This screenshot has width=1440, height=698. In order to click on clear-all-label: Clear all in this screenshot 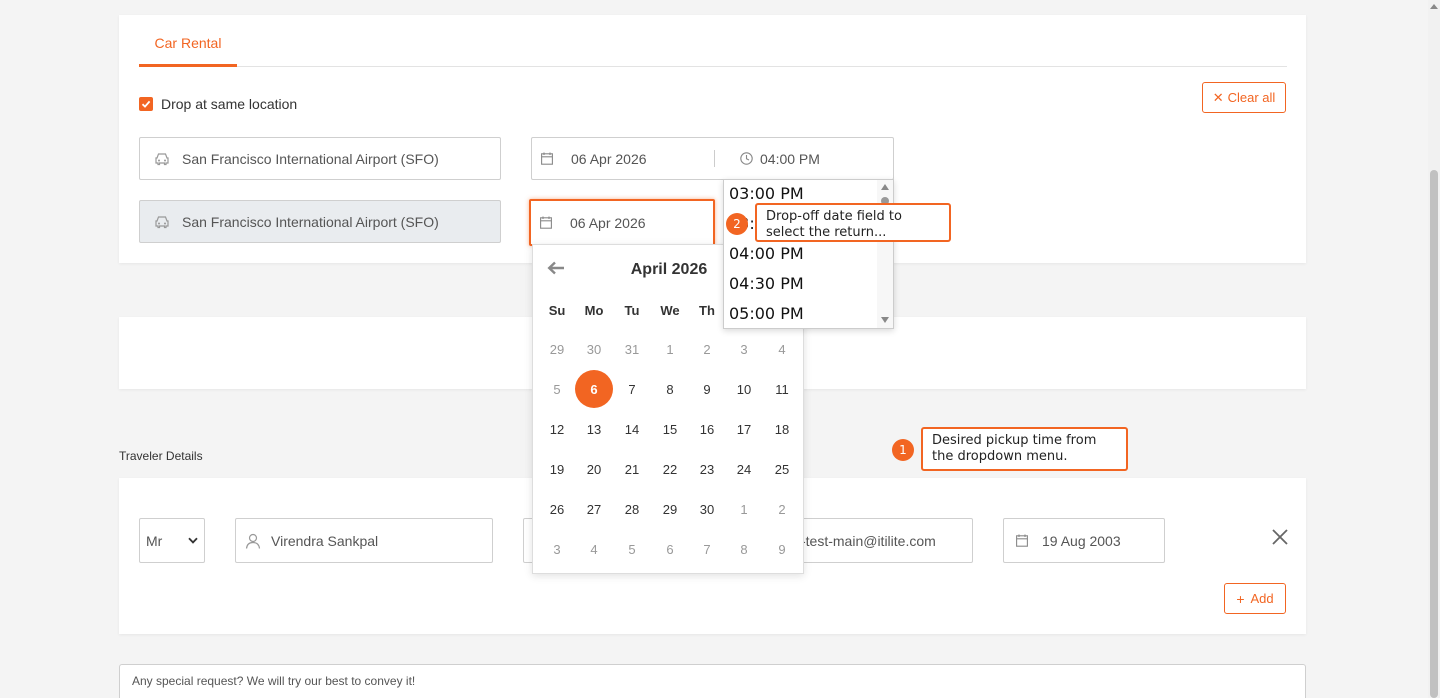, I will do `click(1251, 97)`.